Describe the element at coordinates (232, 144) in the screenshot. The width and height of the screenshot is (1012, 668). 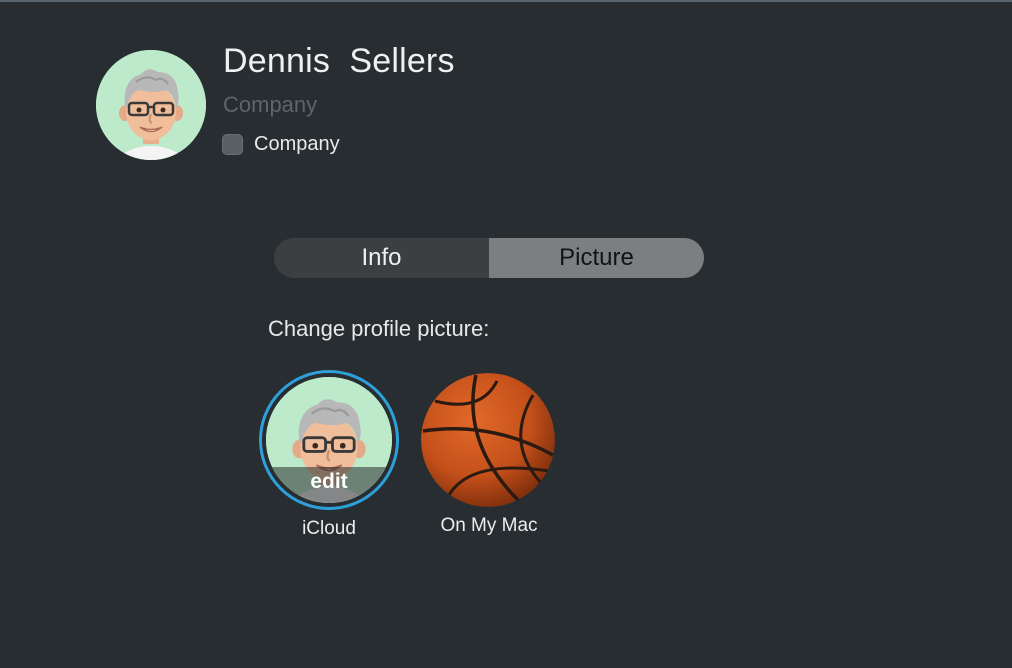
I see `checkbox-box` at that location.